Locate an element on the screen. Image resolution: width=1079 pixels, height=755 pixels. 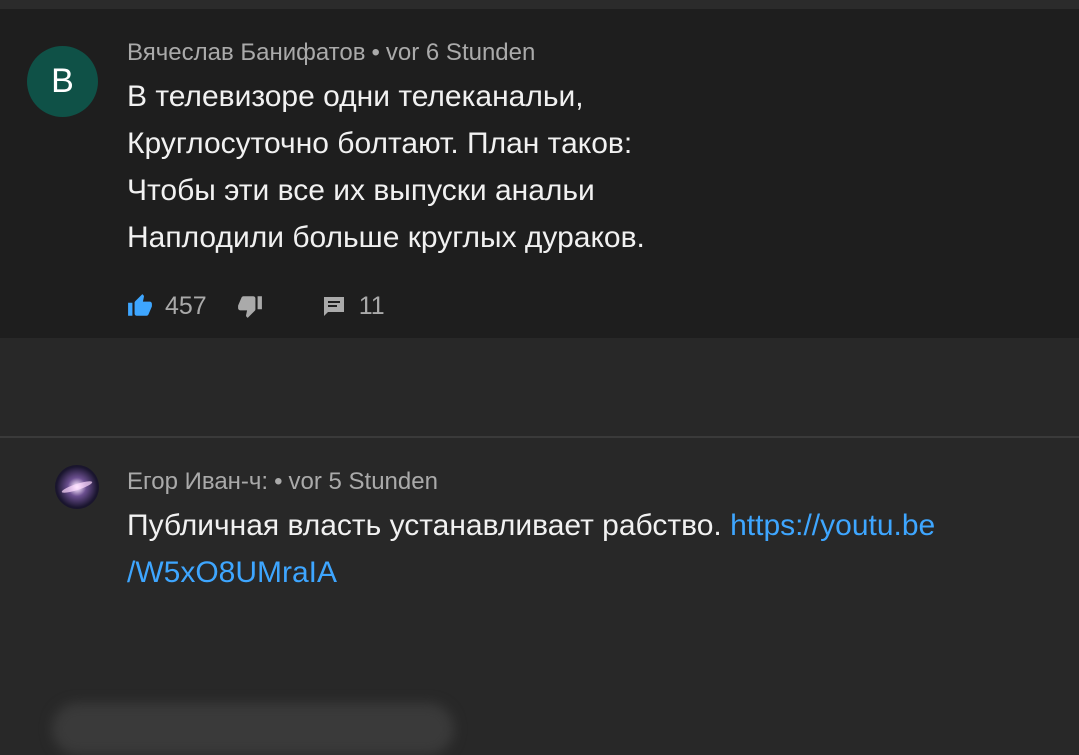
like-count: 457 is located at coordinates (186, 305).